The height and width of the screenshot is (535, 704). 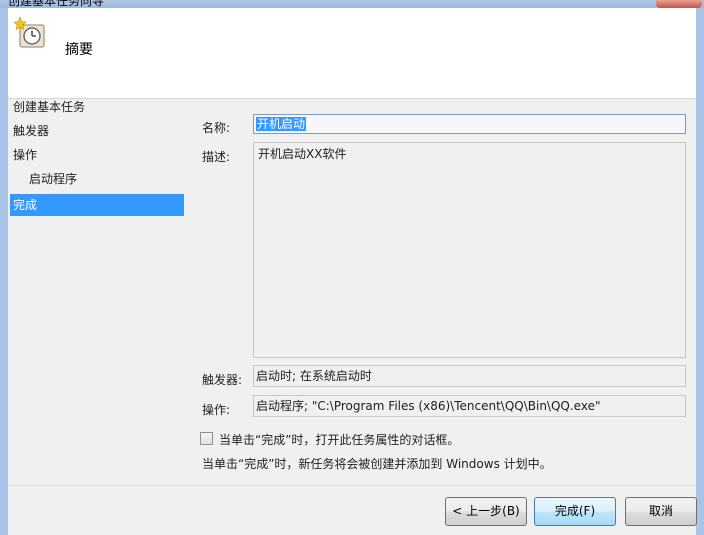 I want to click on window-frame-left, so click(x=4, y=271).